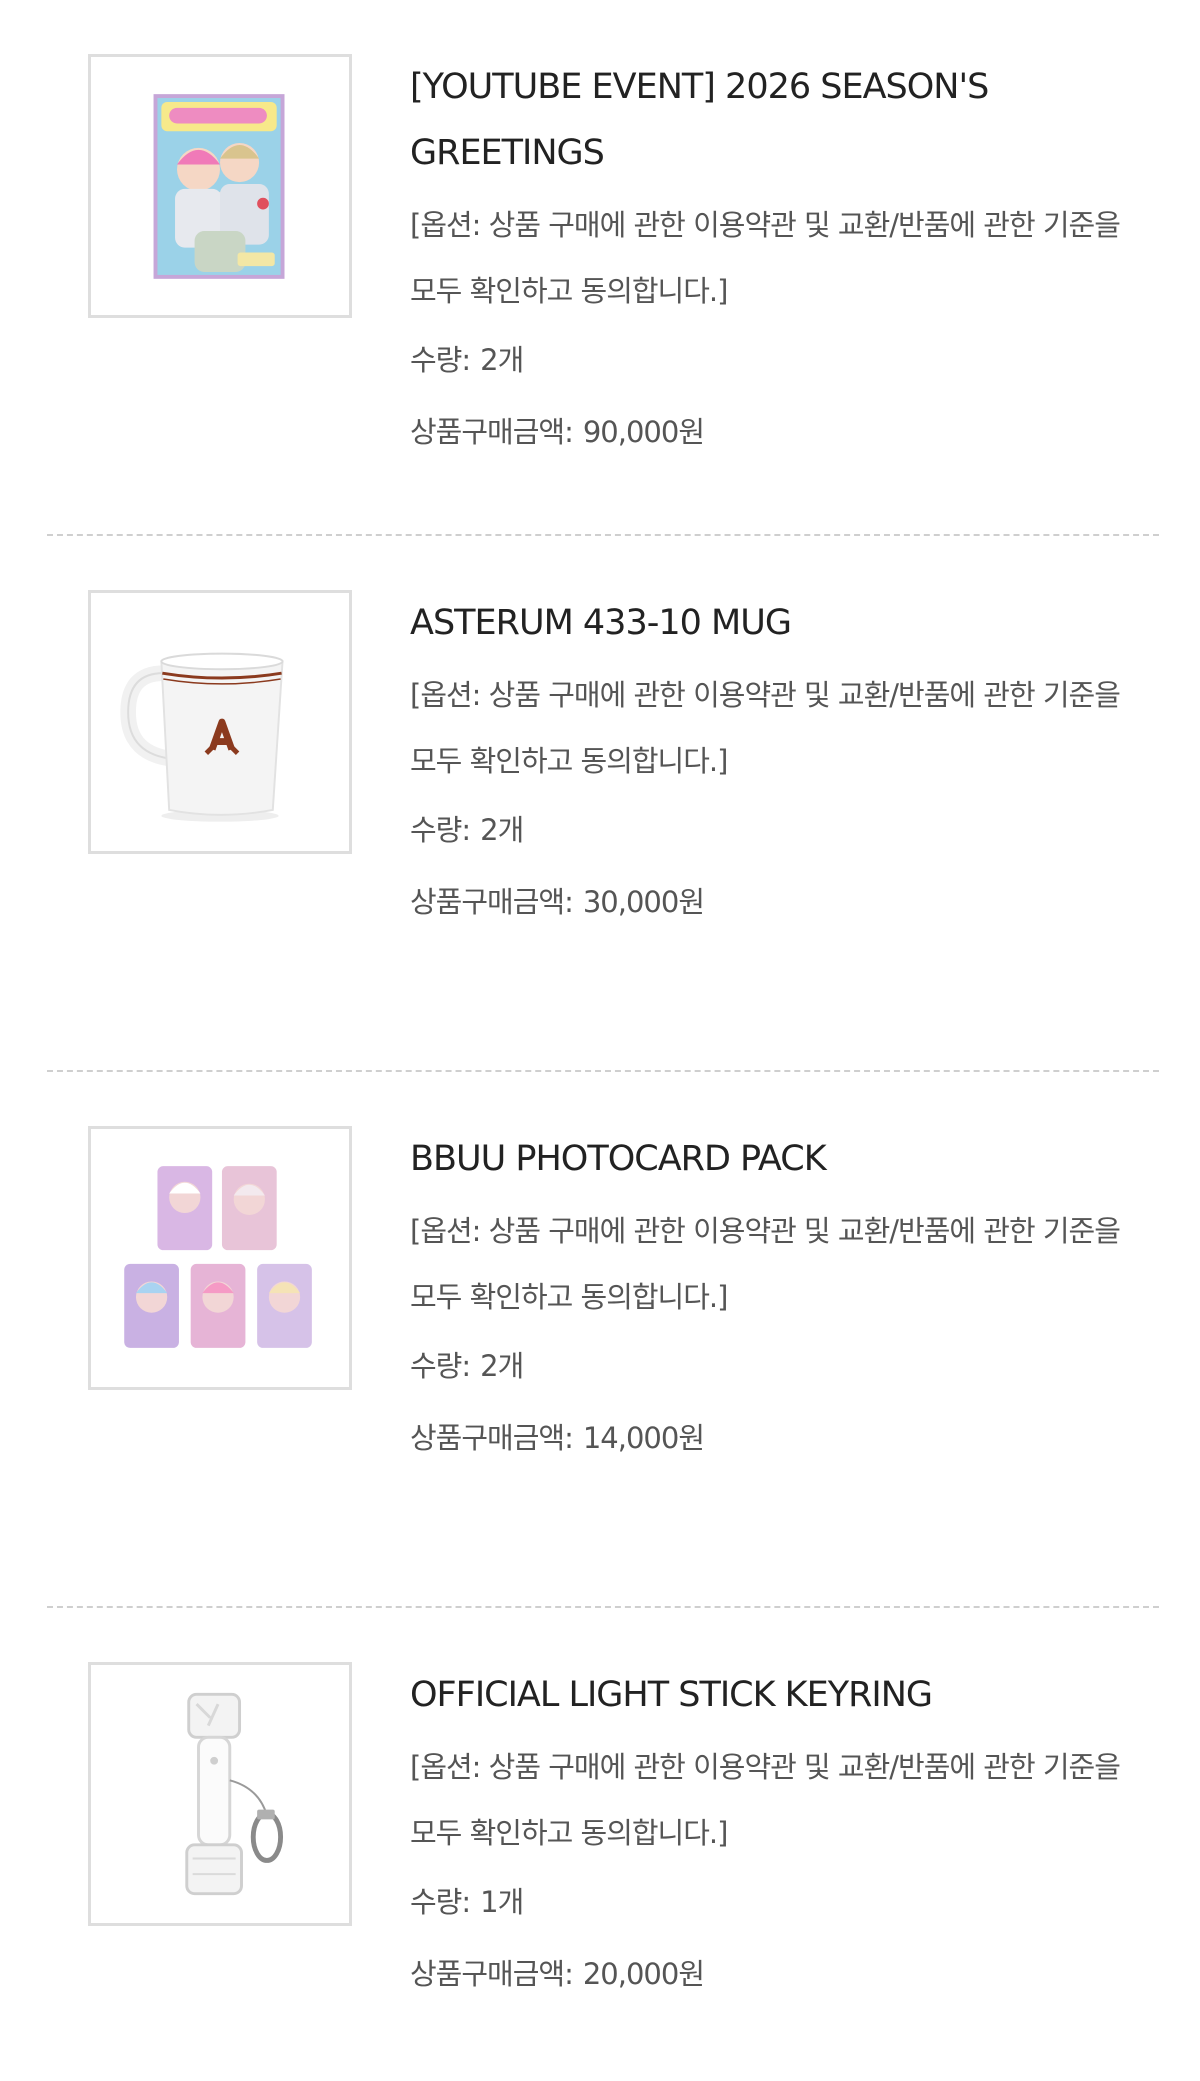 This screenshot has width=1200, height=2081. I want to click on price-value: 20,000원, so click(643, 1974).